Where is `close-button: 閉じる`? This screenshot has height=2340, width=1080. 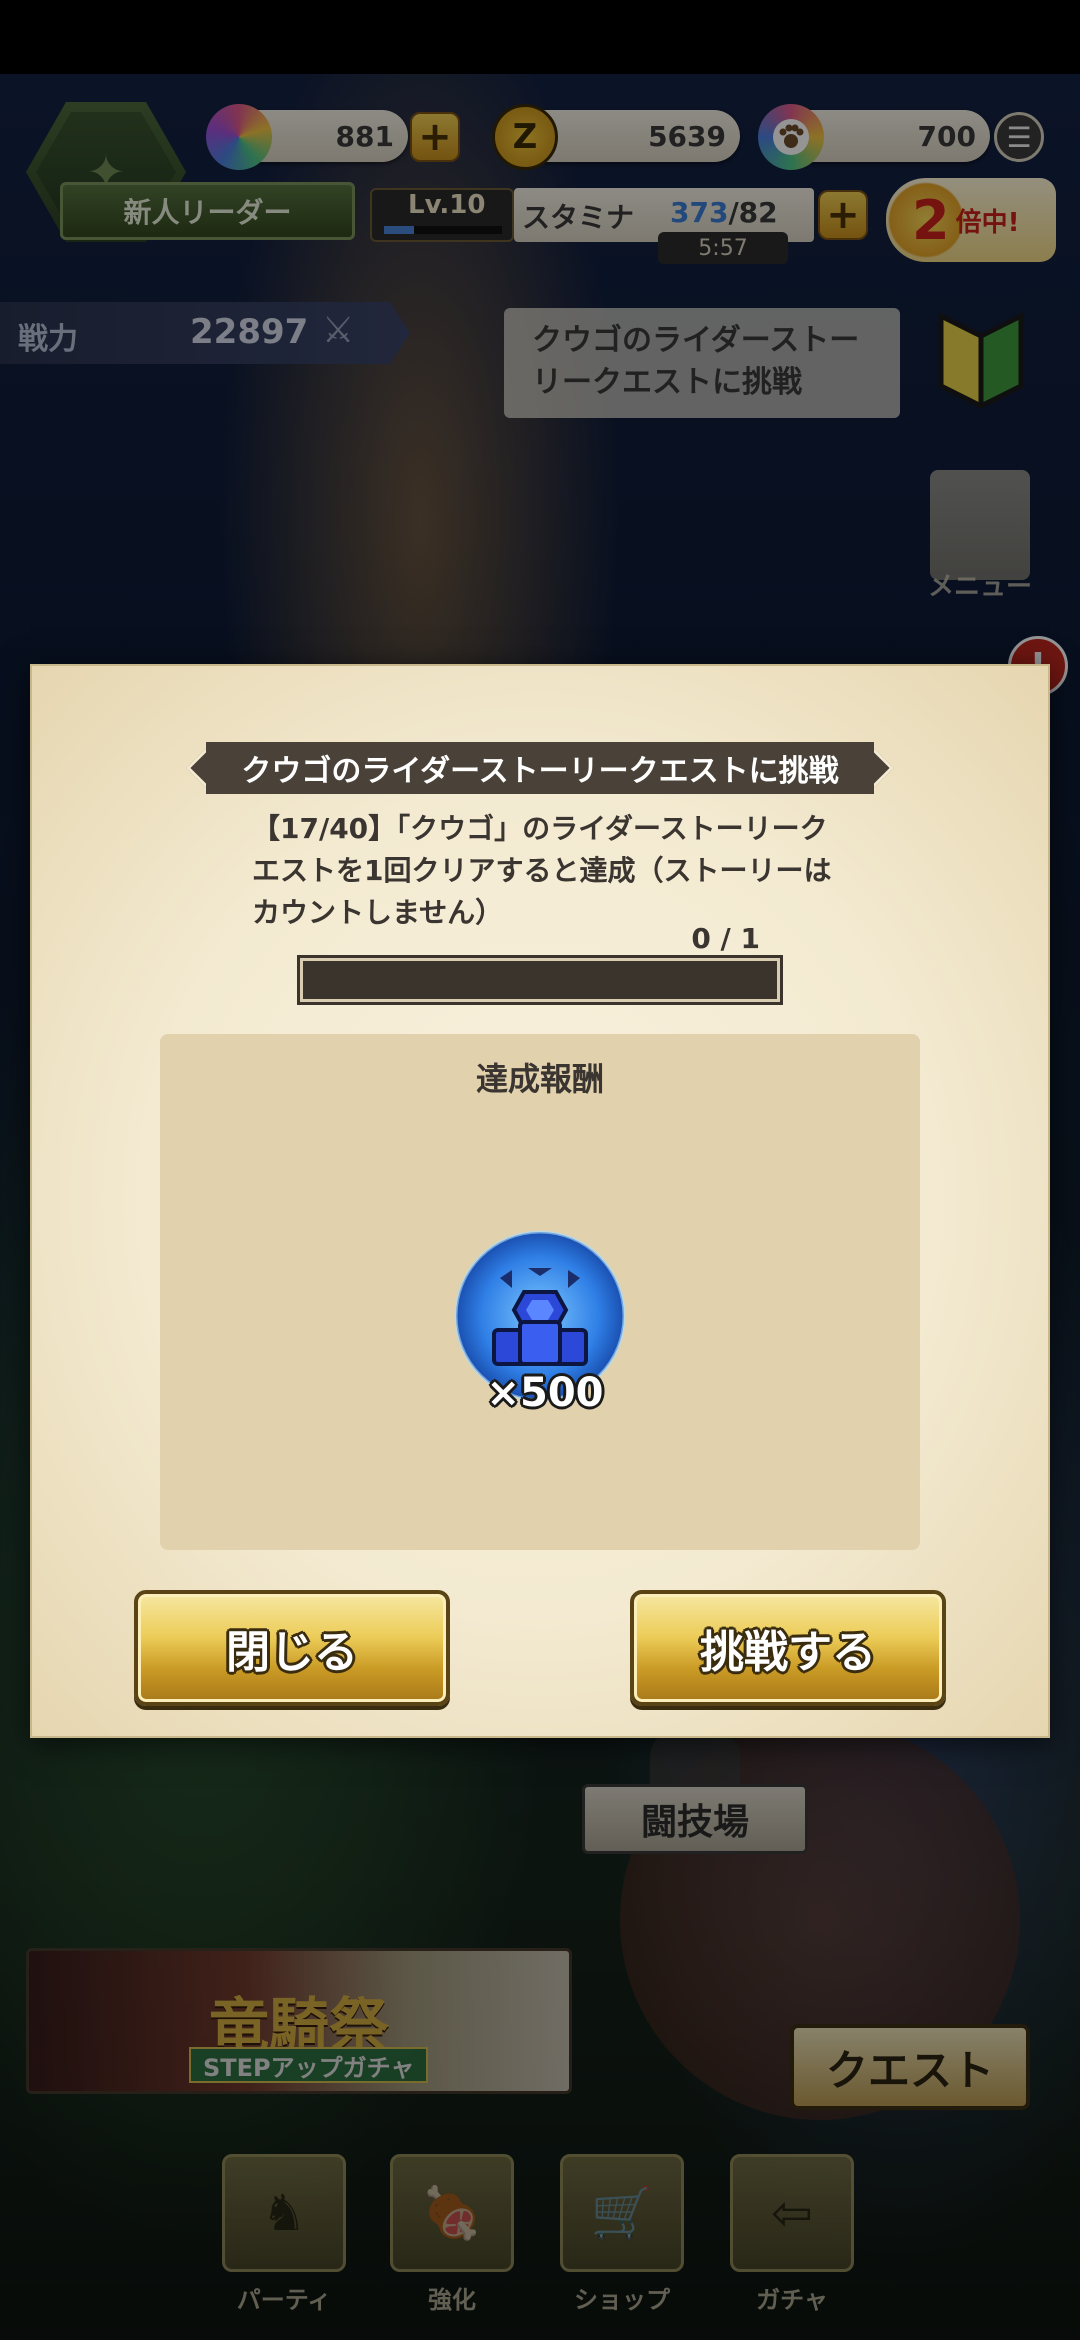
close-button: 閉じる is located at coordinates (292, 1648).